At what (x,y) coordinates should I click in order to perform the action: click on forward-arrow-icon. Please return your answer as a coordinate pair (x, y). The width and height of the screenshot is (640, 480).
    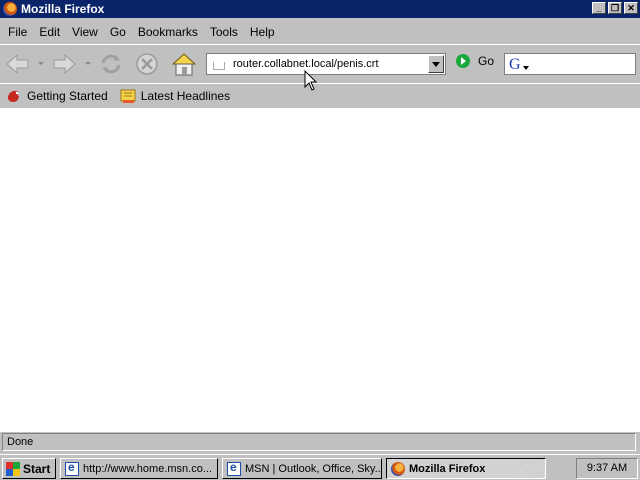
    Looking at the image, I should click on (64, 64).